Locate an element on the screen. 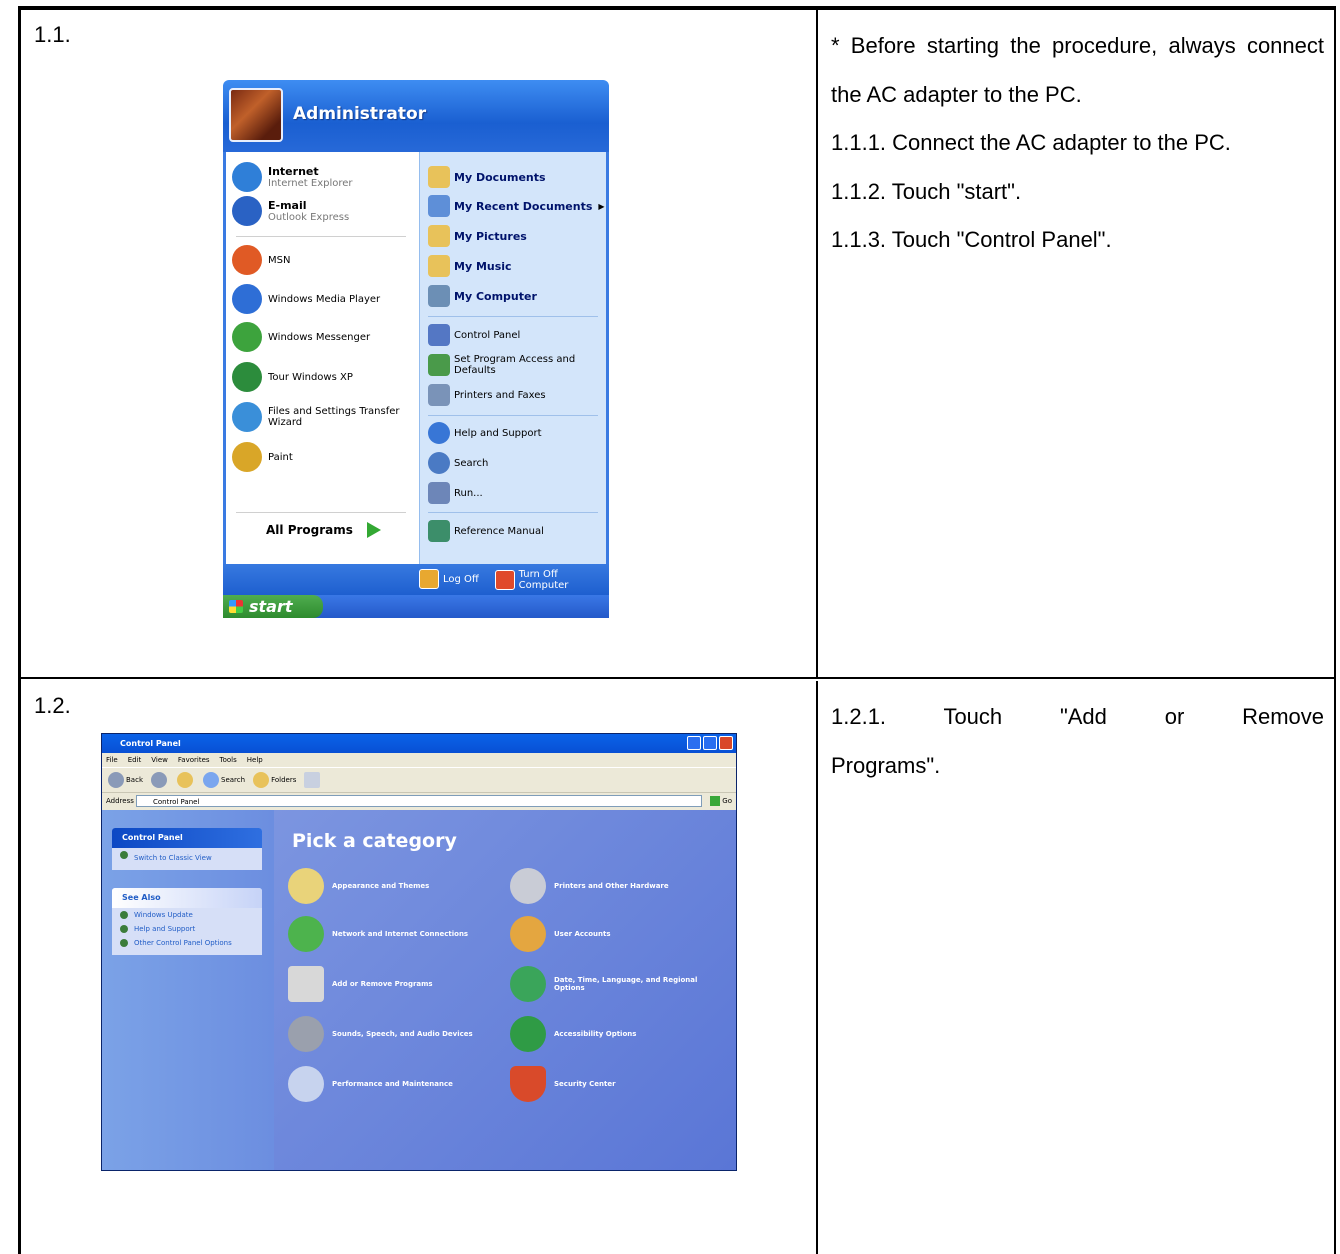  category-appearance: Appearance and Themes is located at coordinates (398, 886).